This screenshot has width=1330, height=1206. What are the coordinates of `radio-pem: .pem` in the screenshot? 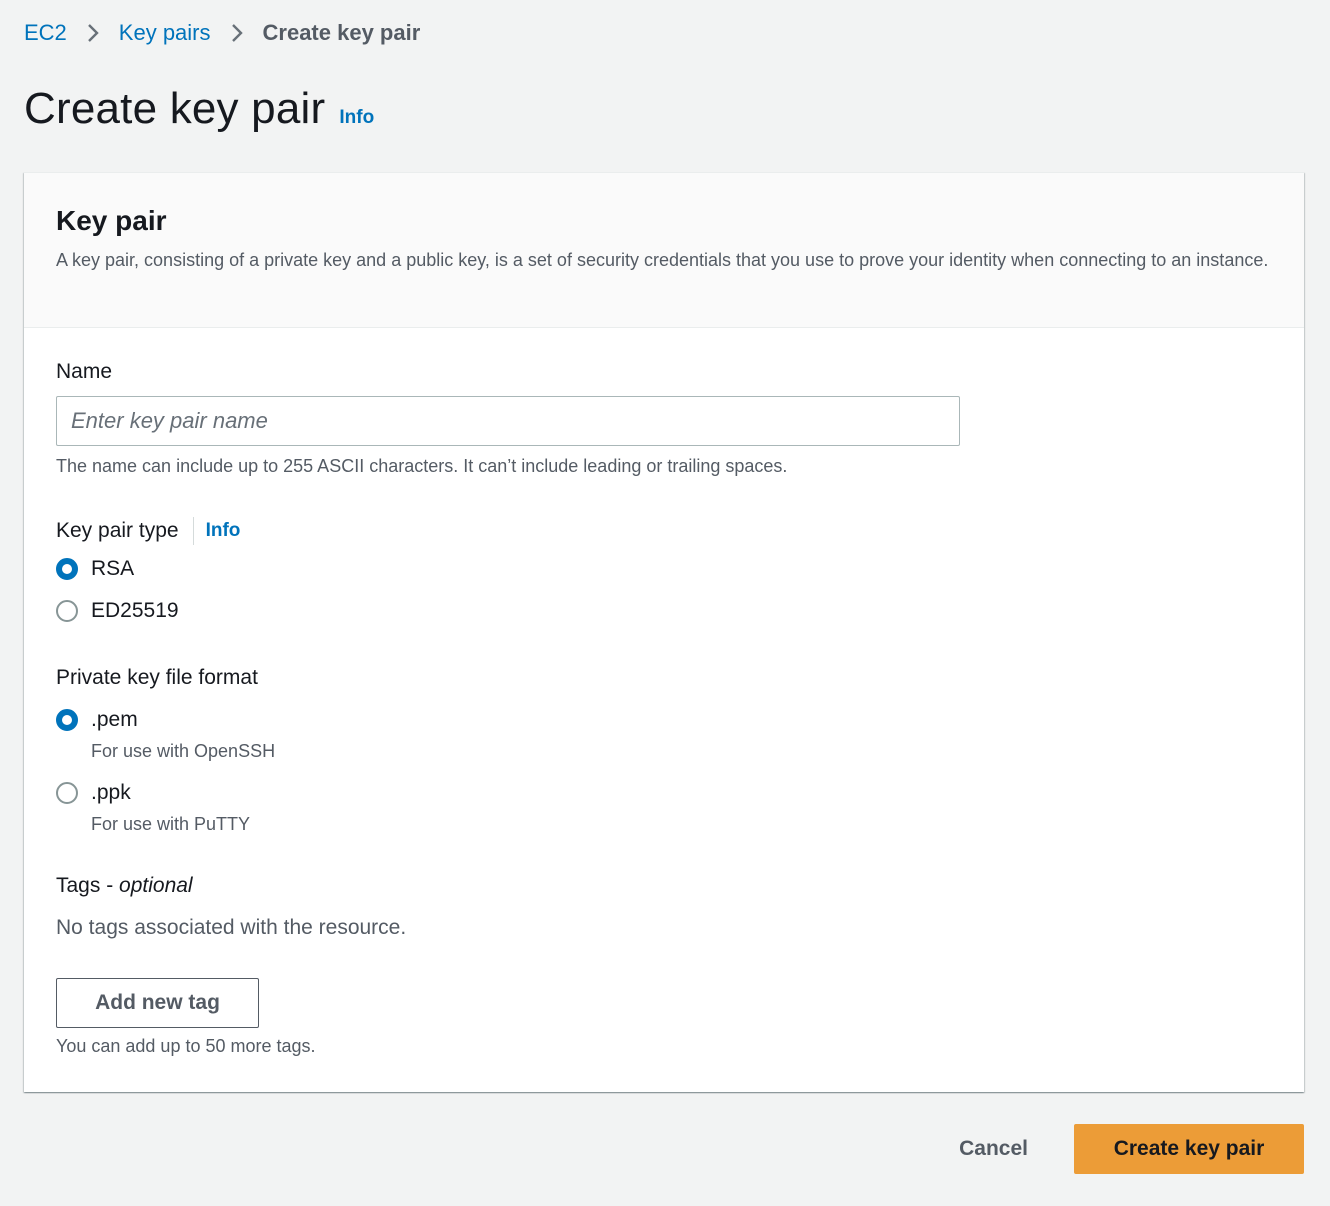 It's located at (97, 720).